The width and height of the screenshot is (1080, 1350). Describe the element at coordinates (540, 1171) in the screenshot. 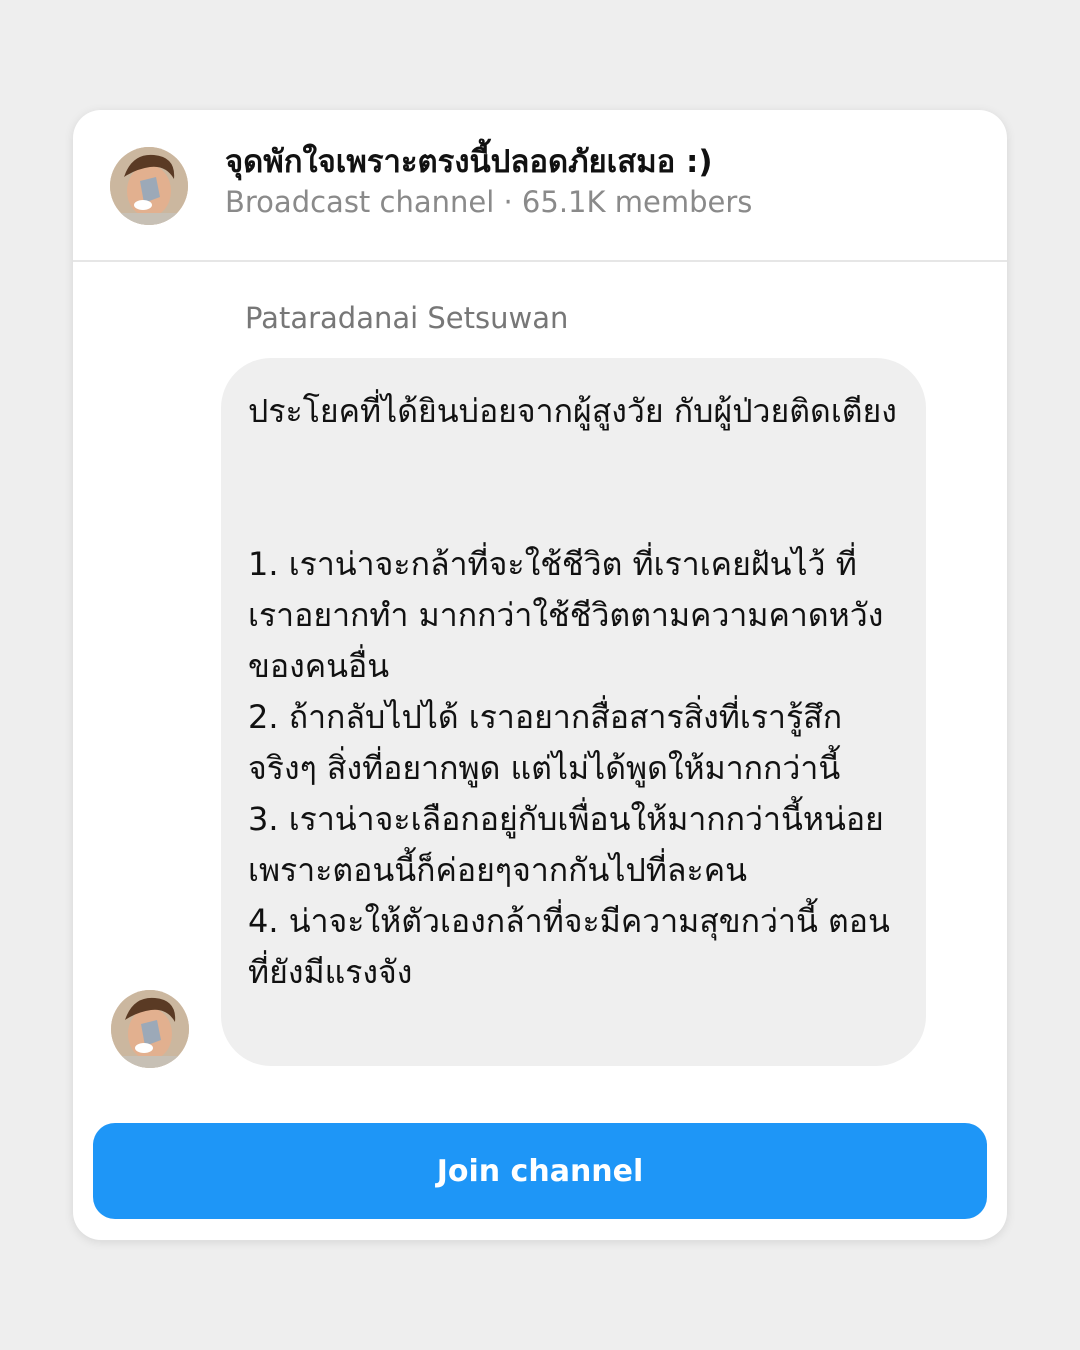

I see `join-channel-button: Join channel` at that location.